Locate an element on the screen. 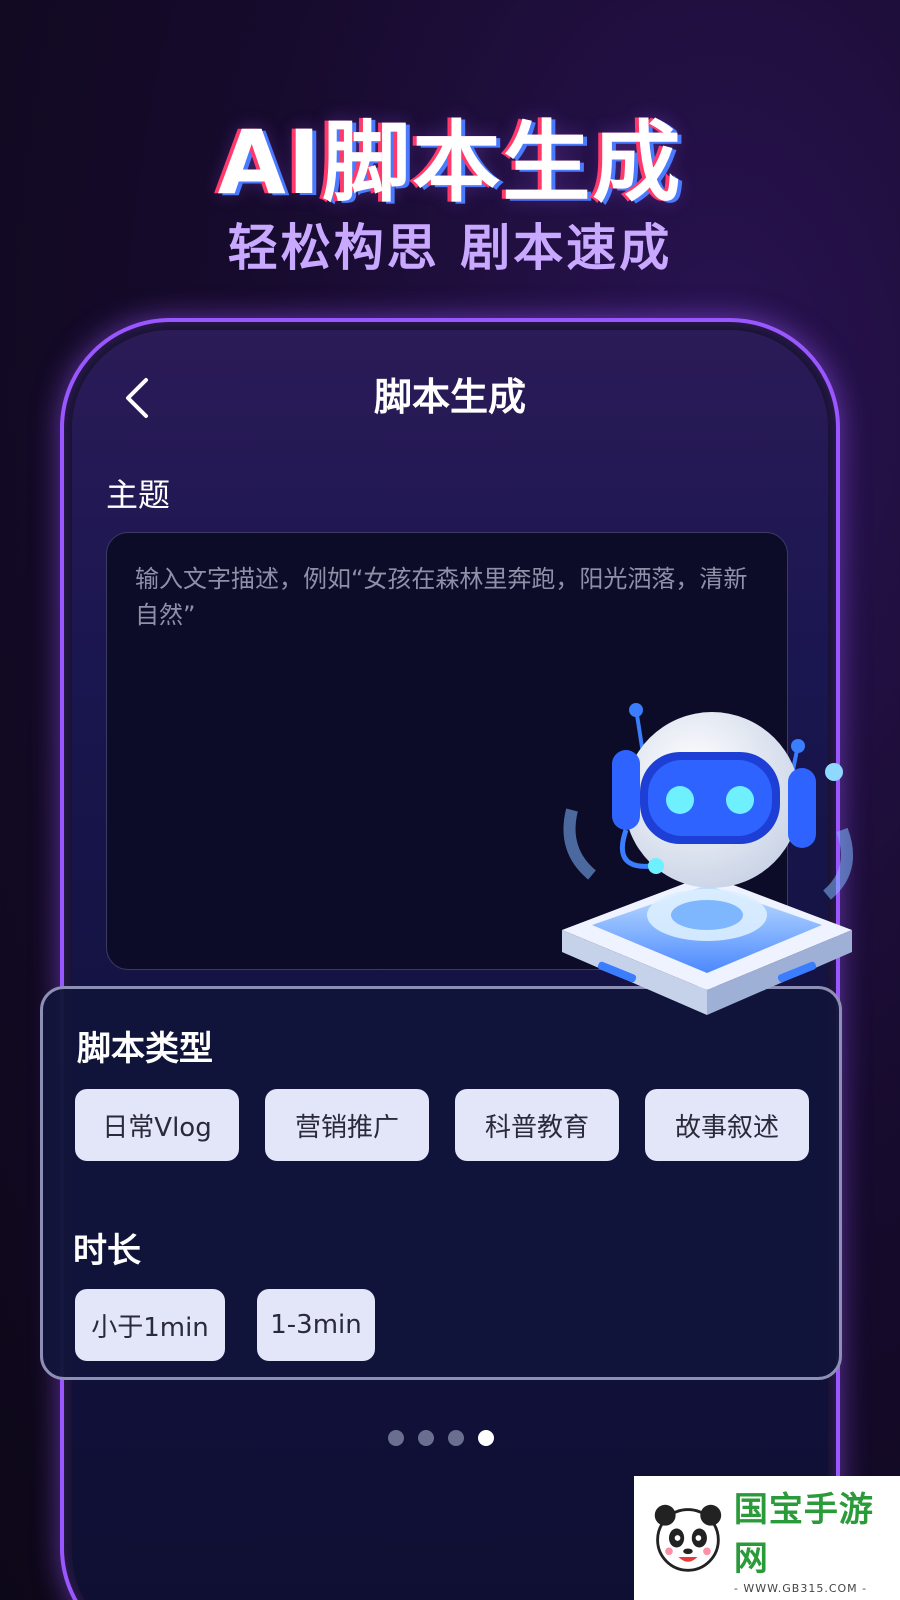 This screenshot has width=900, height=1600. site-watermark: 国宝手游网 - WWW.GB315.COM - is located at coordinates (767, 1538).